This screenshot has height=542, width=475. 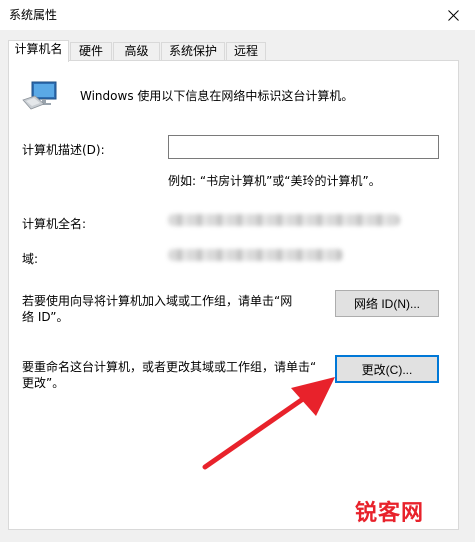 What do you see at coordinates (390, 513) in the screenshot?
I see `watermark-logo: 锐客网` at bounding box center [390, 513].